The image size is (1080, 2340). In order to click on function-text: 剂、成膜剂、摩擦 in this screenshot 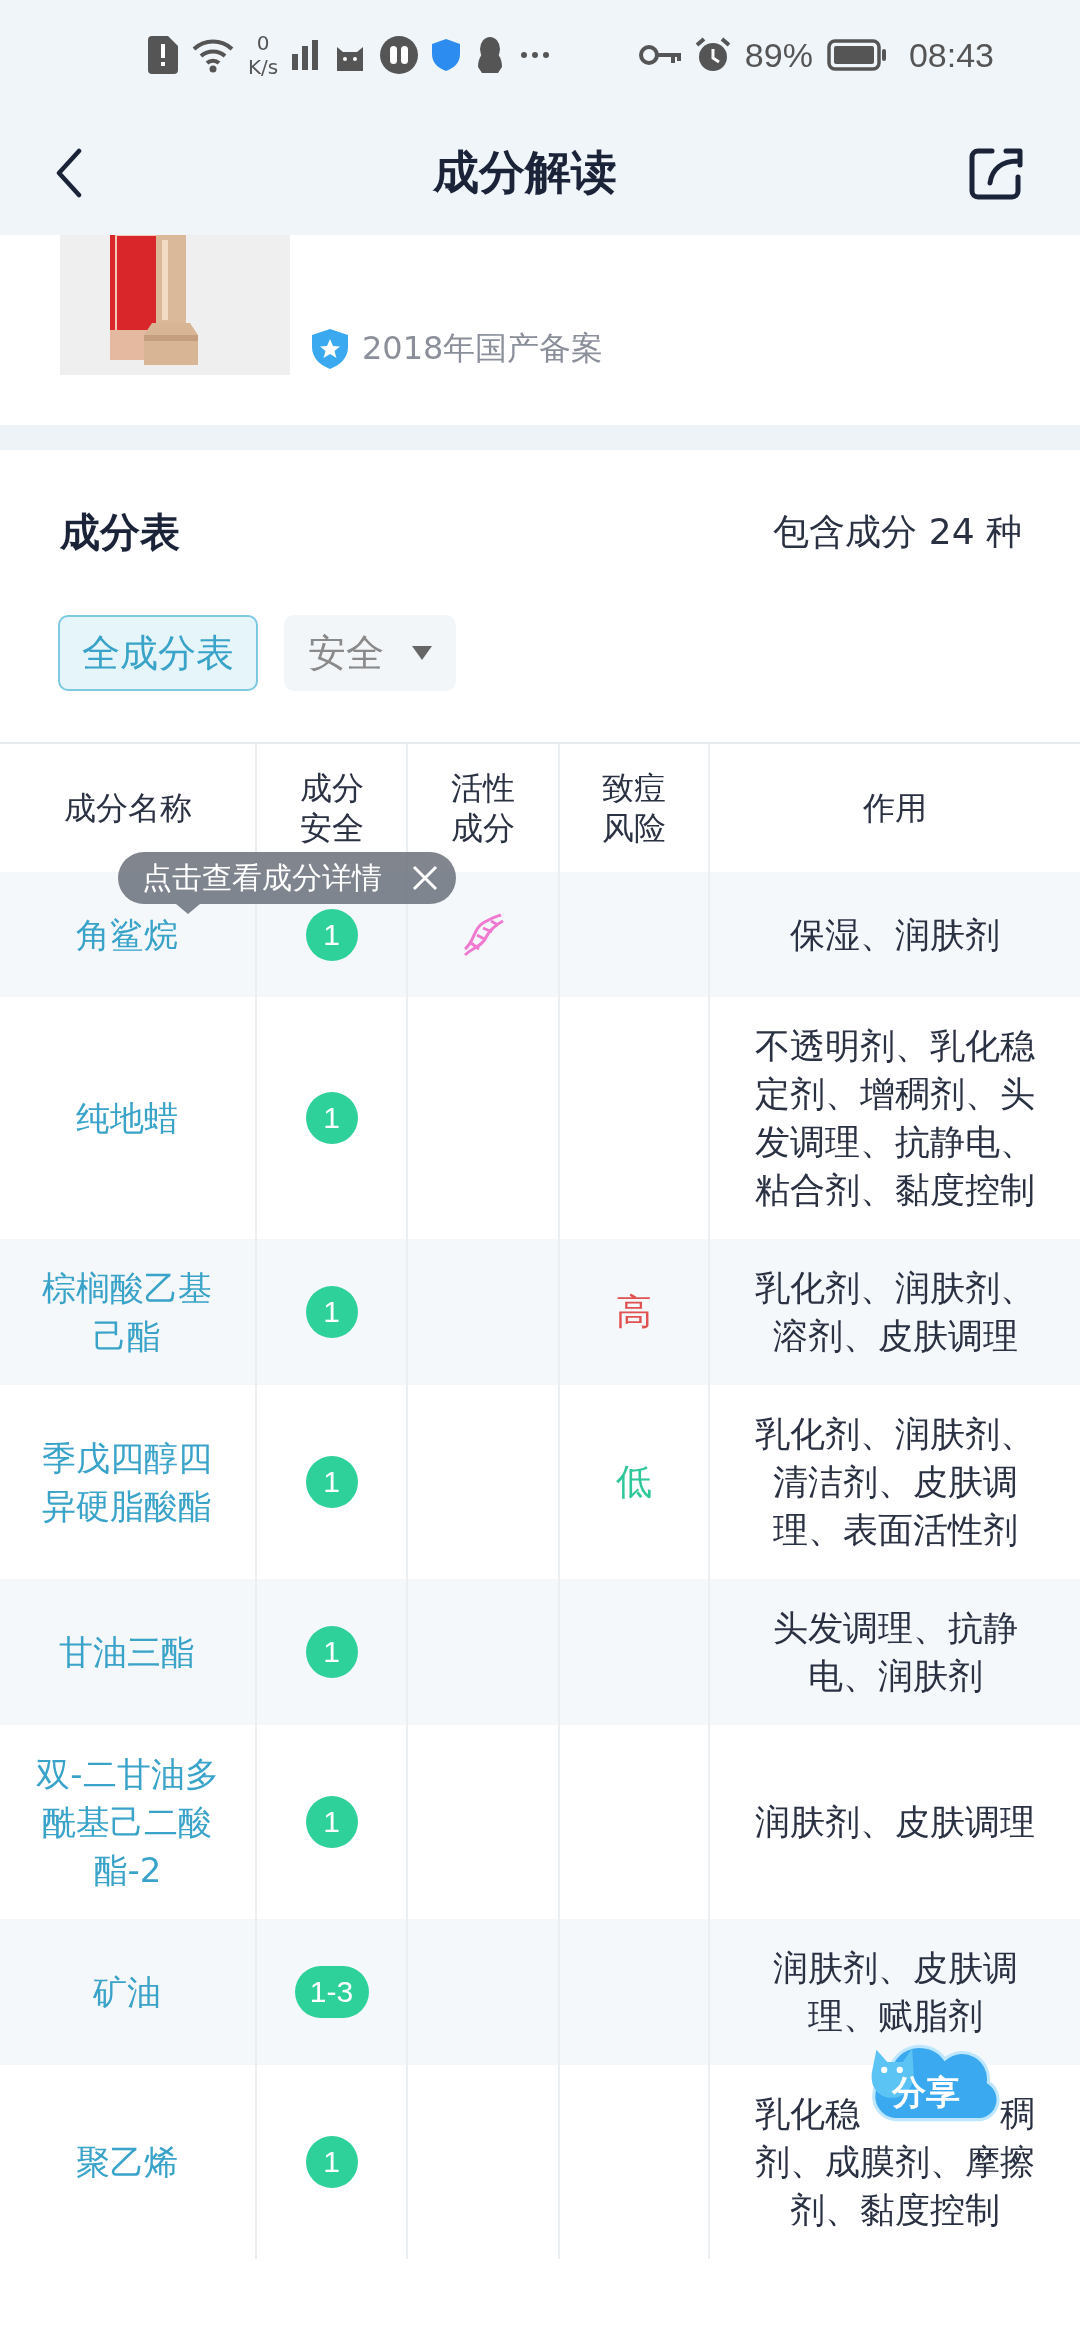, I will do `click(895, 2162)`.